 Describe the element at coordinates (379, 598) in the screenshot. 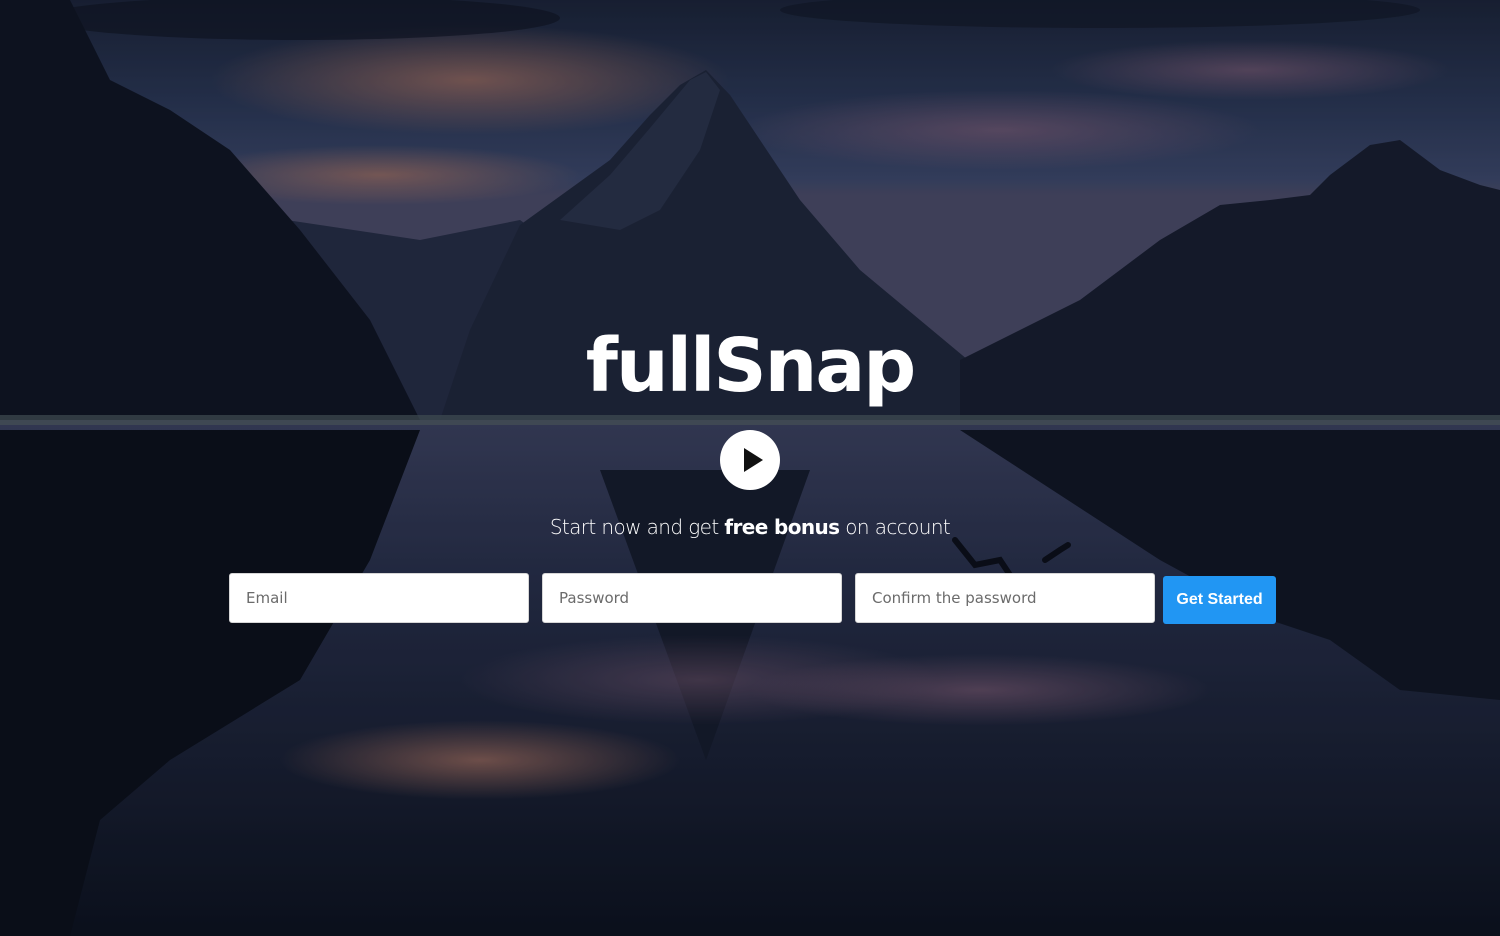

I see `email-field` at that location.